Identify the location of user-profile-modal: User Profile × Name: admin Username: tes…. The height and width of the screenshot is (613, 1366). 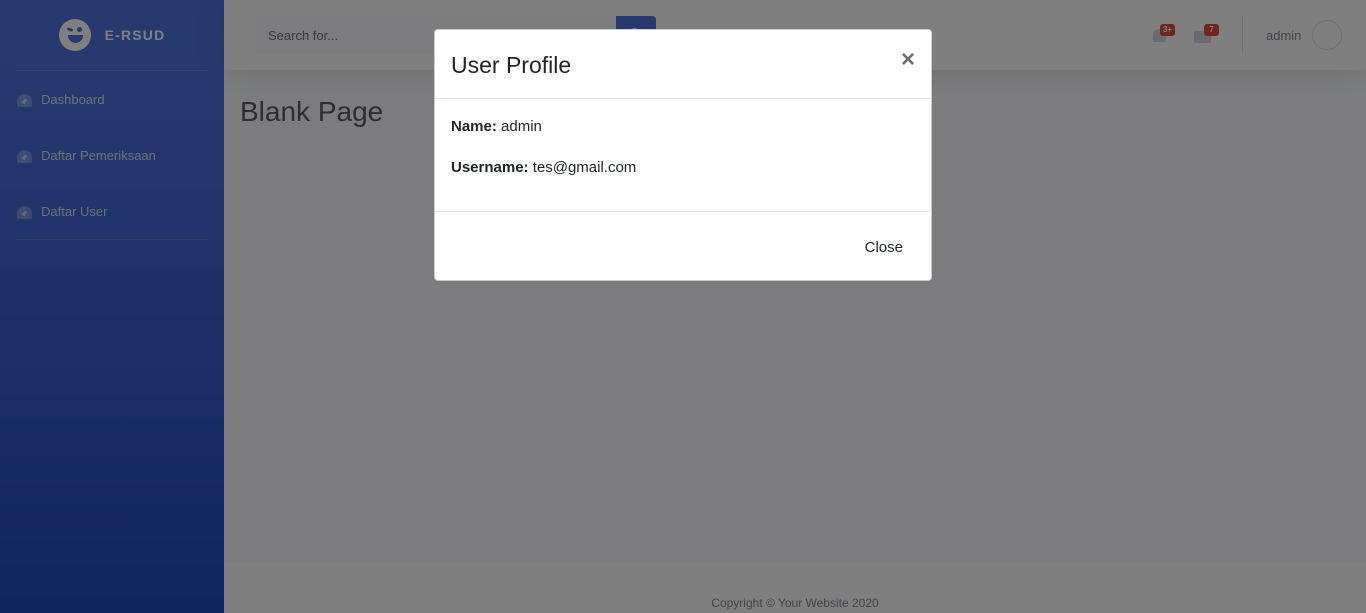
(683, 155).